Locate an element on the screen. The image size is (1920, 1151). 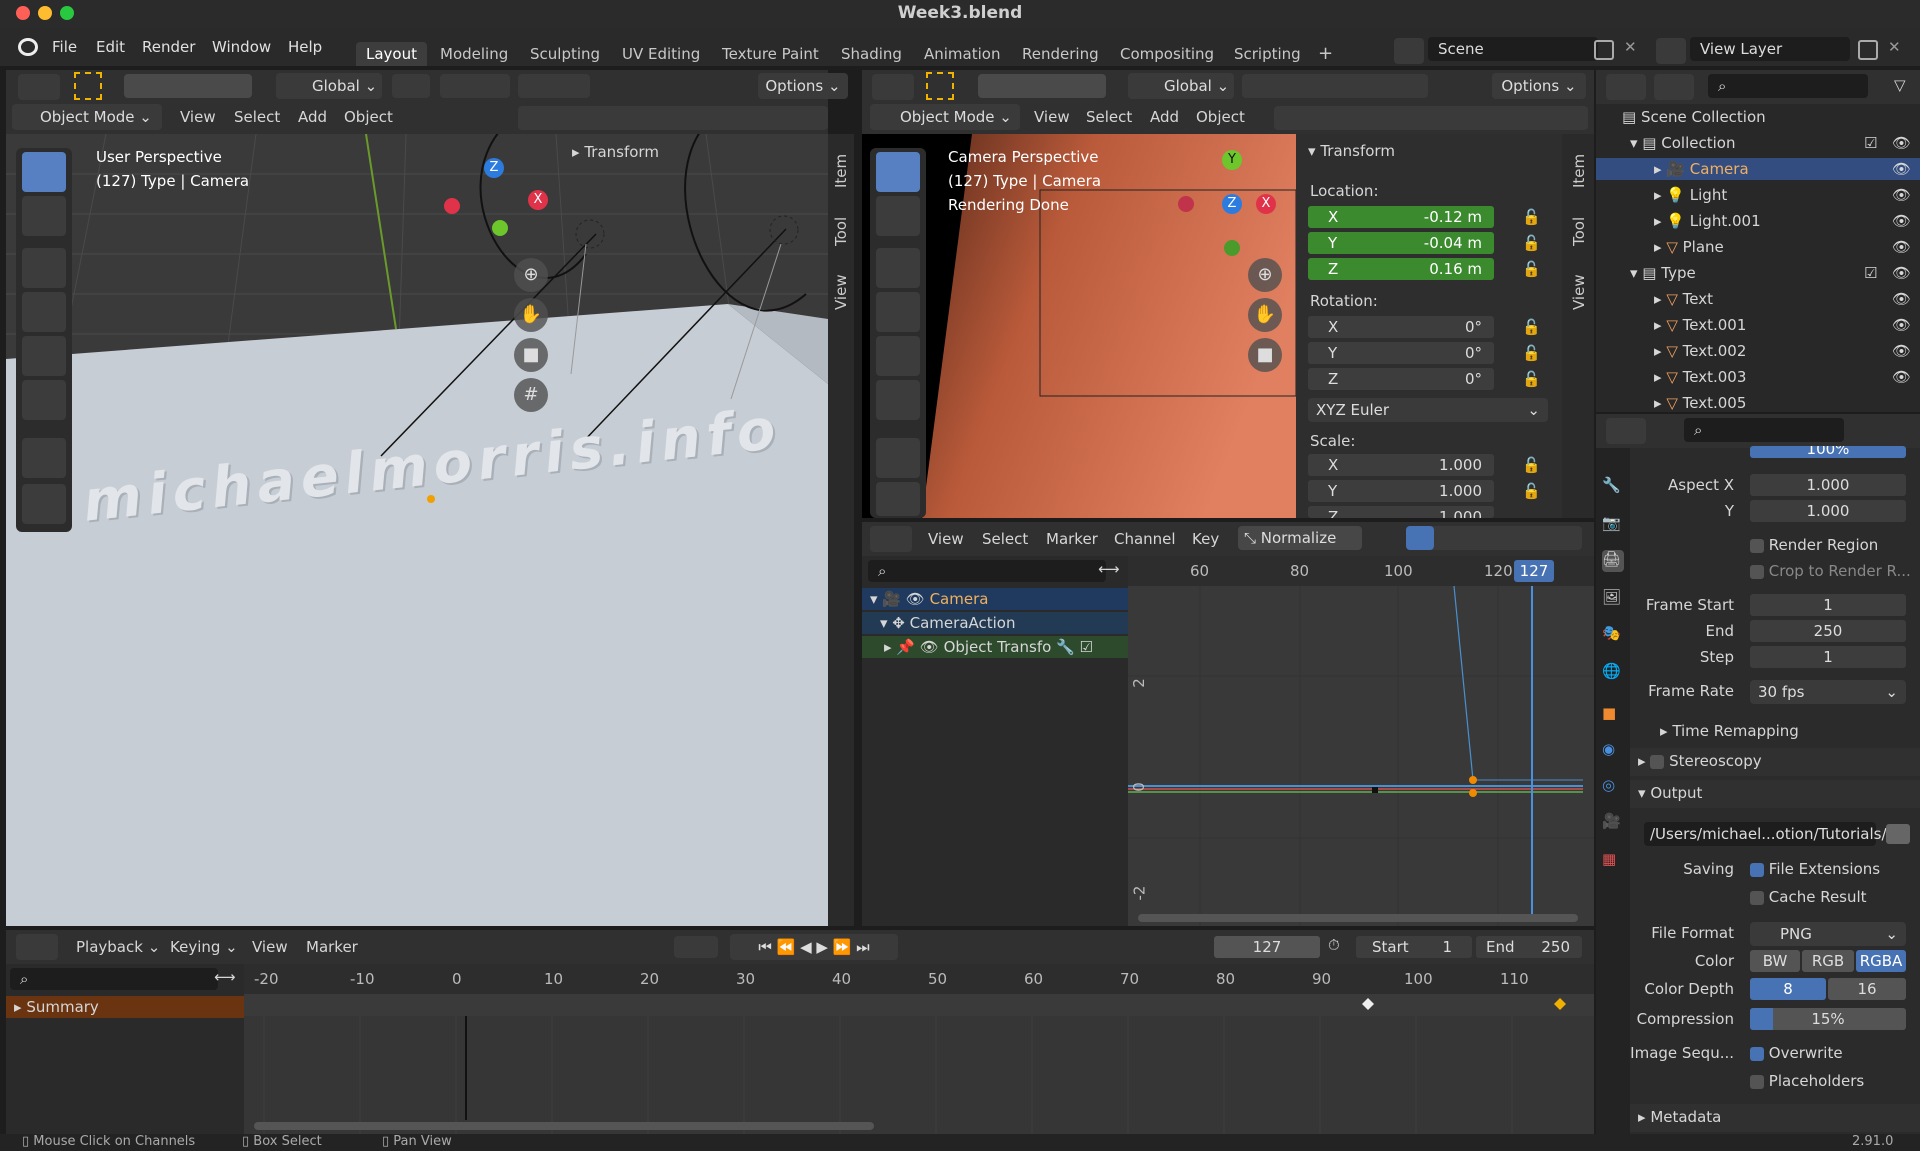
color-bw-button: BW is located at coordinates (1775, 961).